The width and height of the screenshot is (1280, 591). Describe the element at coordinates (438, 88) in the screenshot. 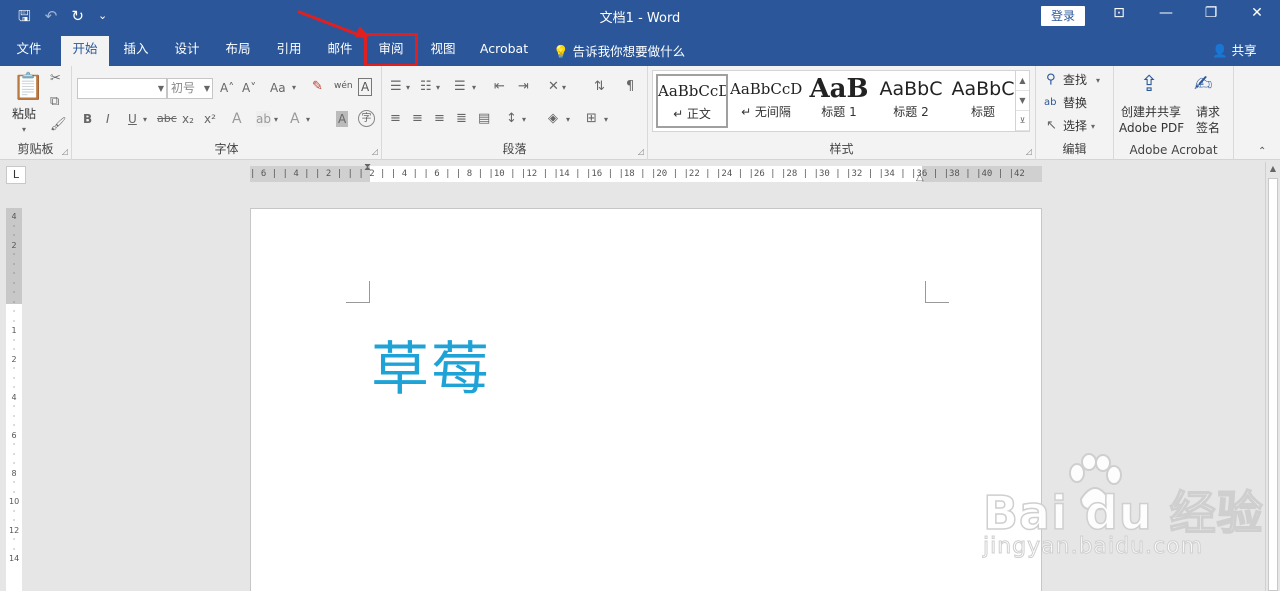

I see `numbering-dropdown-icon: ▾` at that location.